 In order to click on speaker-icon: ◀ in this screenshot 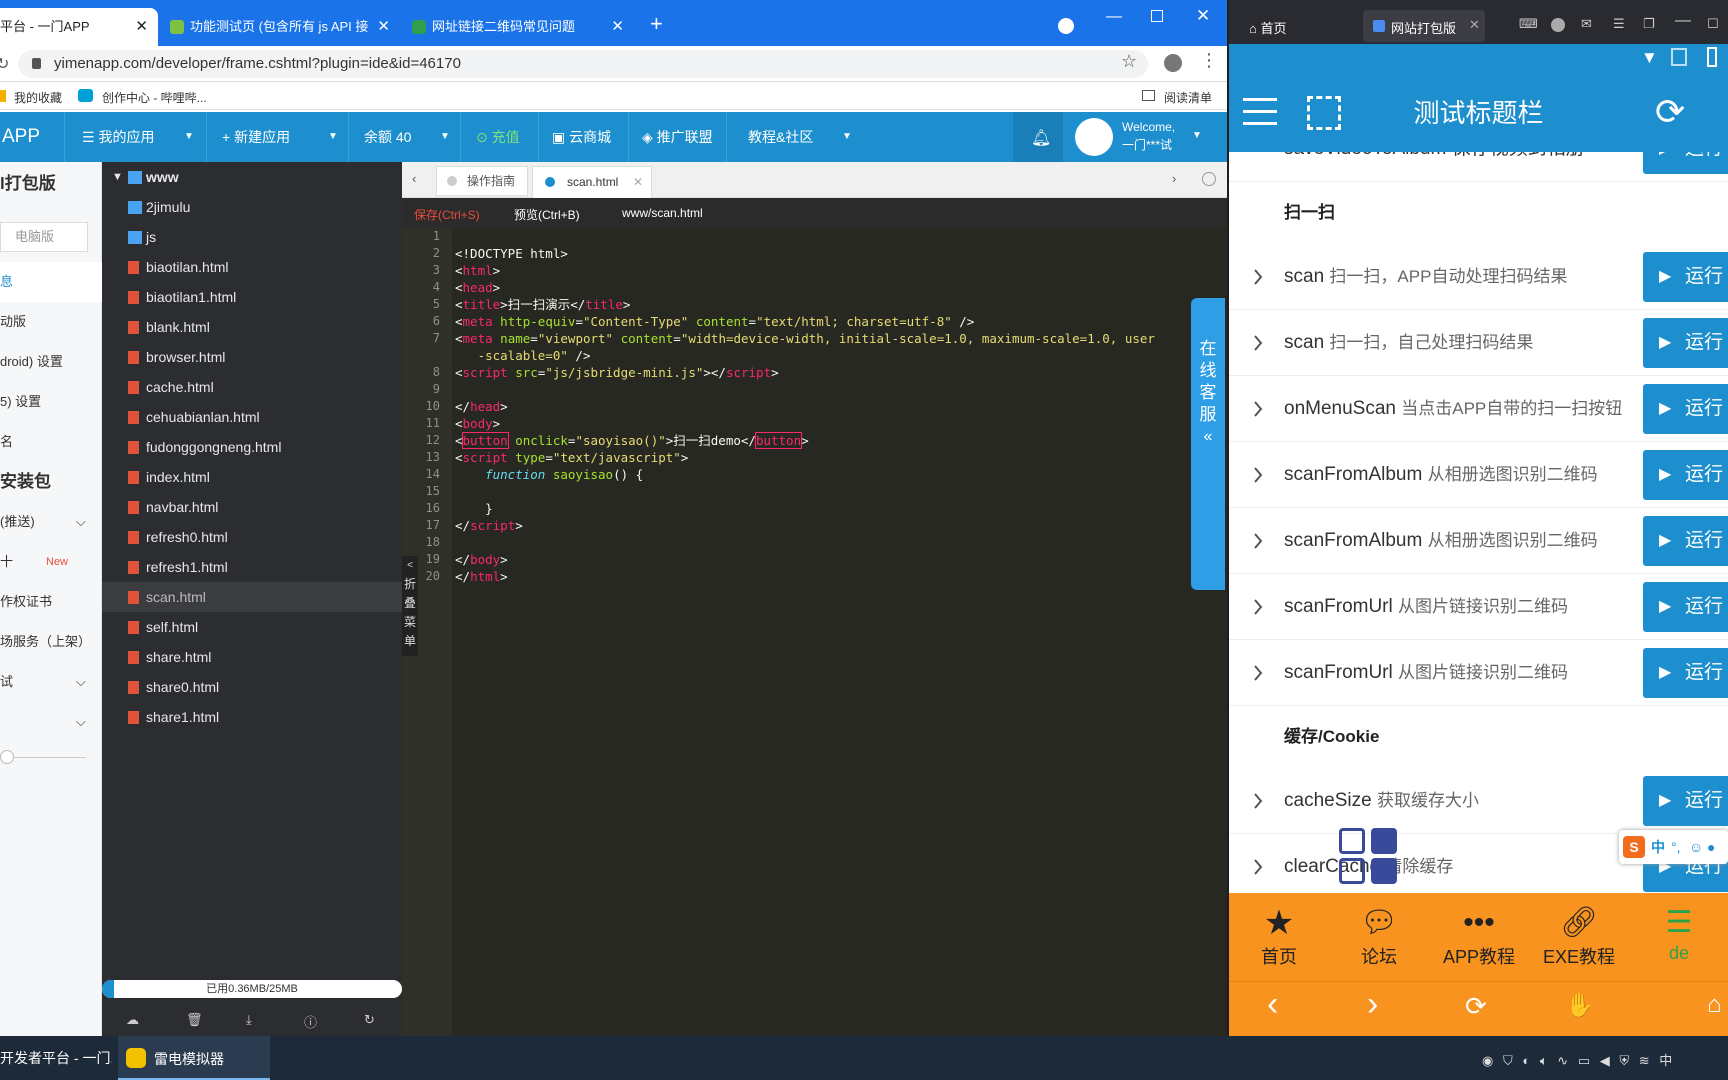, I will do `click(1605, 1060)`.